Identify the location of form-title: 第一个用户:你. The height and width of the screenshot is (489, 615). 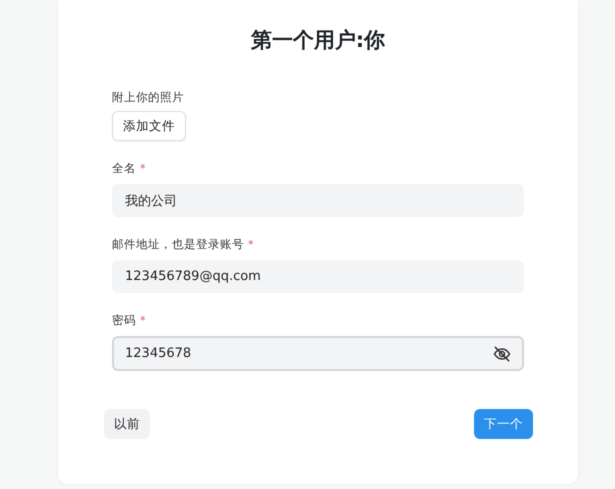
(318, 40).